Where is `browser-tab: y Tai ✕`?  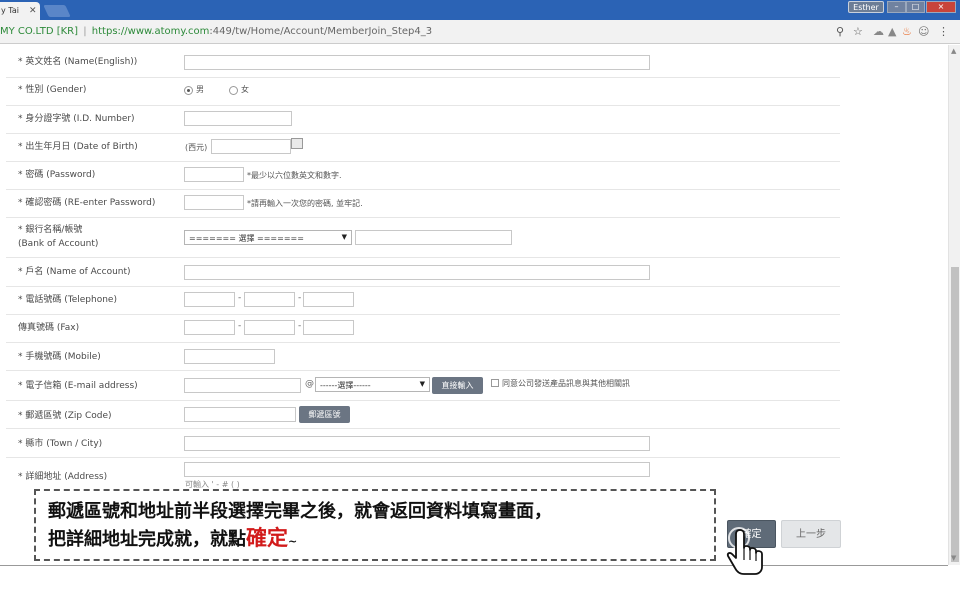 browser-tab: y Tai ✕ is located at coordinates (20, 11).